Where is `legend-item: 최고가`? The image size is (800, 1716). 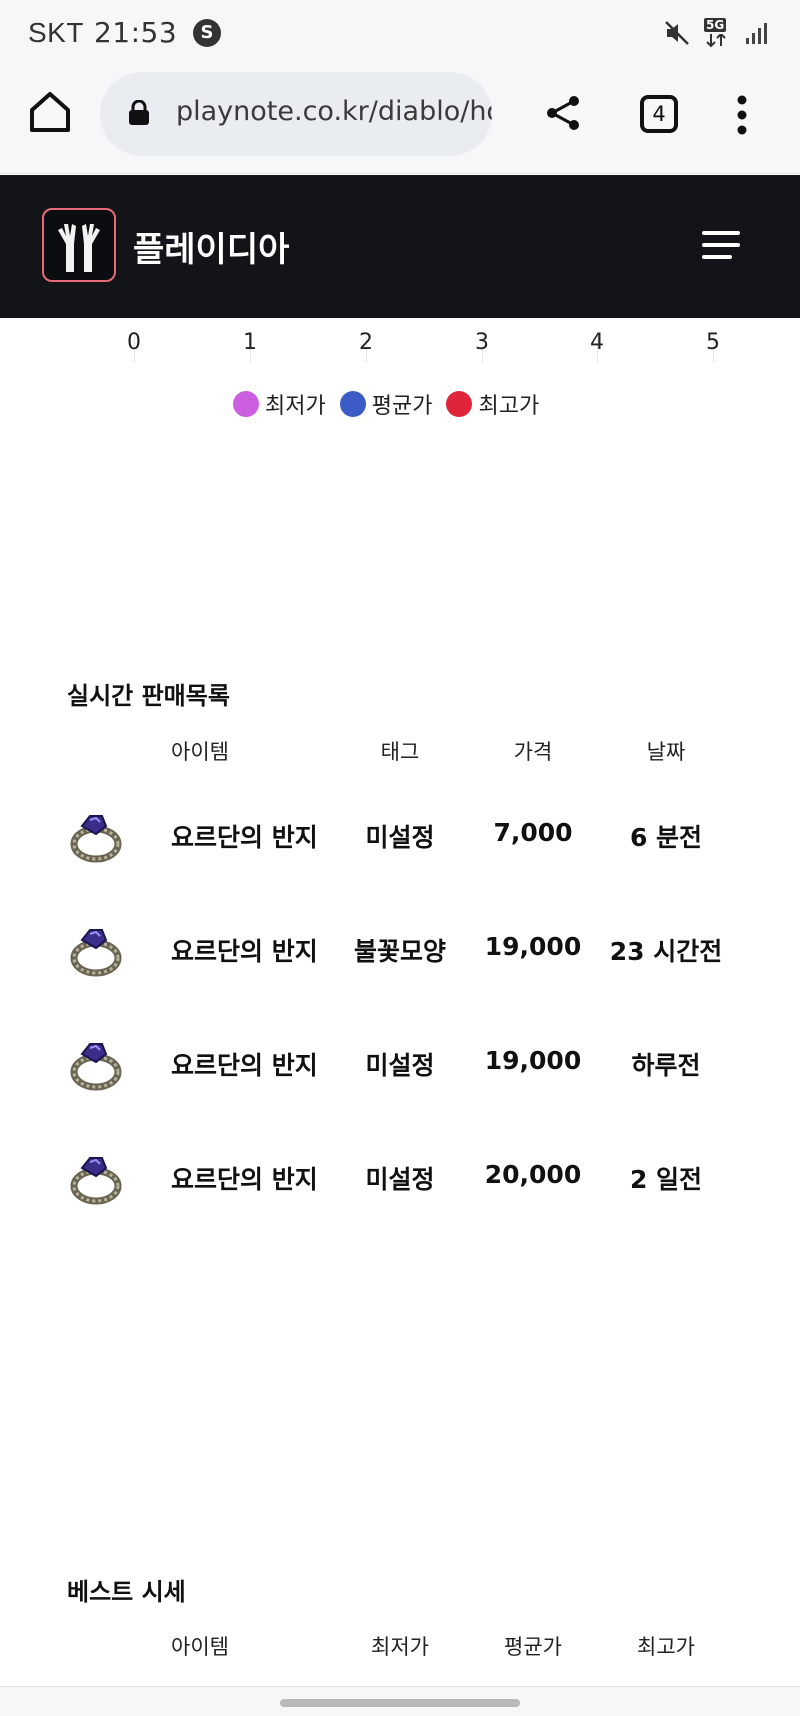 legend-item: 최고가 is located at coordinates (492, 404).